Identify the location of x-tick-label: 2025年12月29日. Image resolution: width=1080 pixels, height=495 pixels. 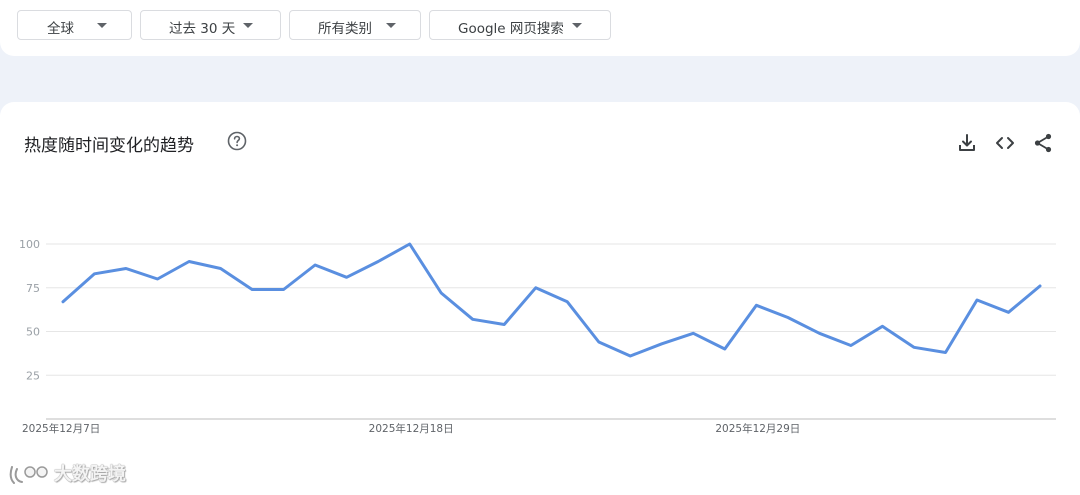
(757, 428).